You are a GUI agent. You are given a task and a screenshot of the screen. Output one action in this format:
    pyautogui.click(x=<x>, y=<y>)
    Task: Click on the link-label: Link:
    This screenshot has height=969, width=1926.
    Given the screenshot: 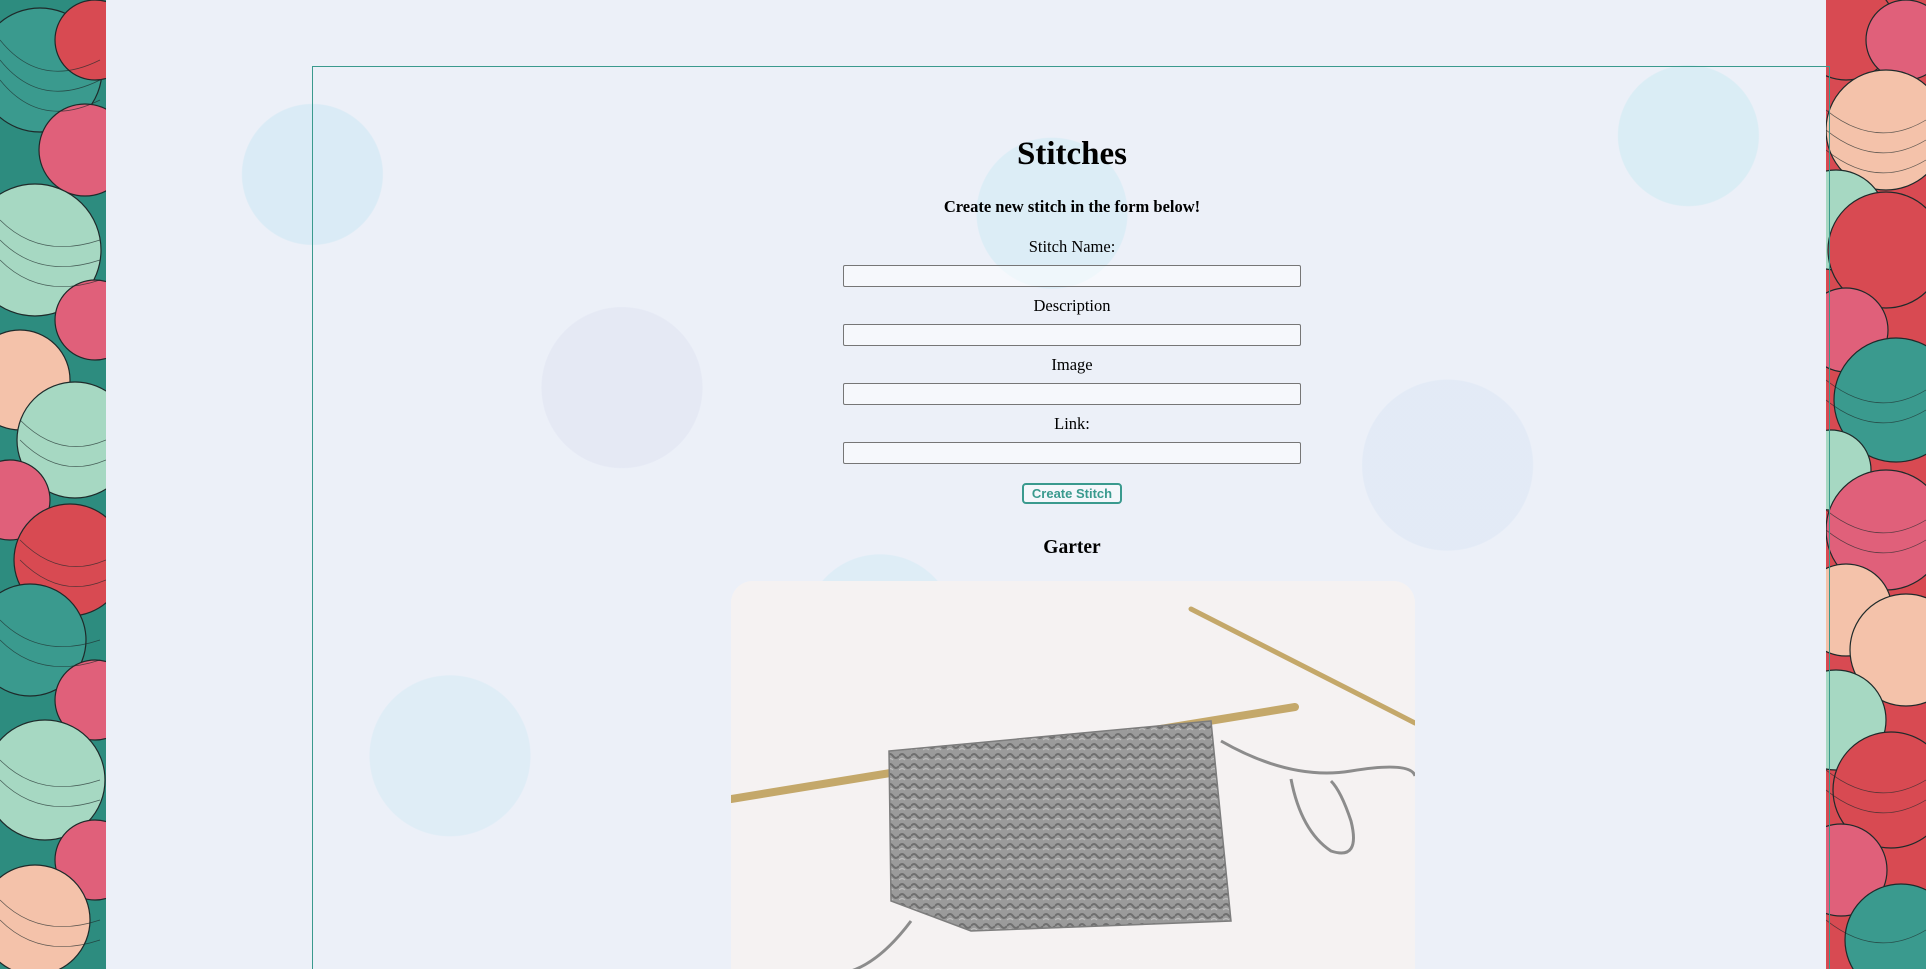 What is the action you would take?
    pyautogui.click(x=1072, y=423)
    